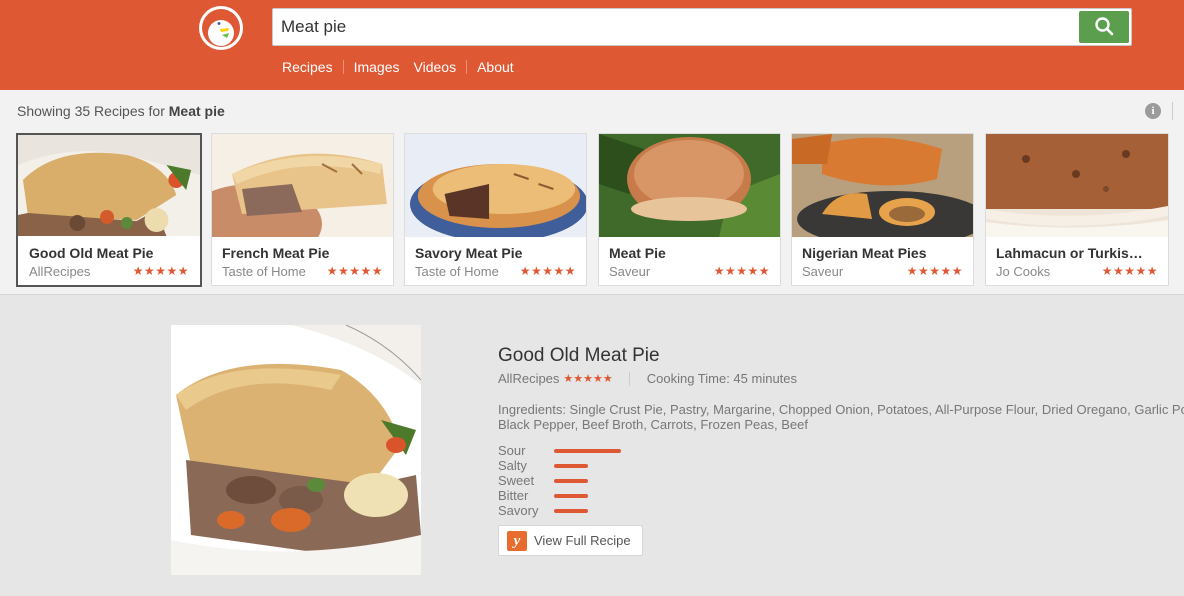  What do you see at coordinates (495, 67) in the screenshot?
I see `tab-about: About` at bounding box center [495, 67].